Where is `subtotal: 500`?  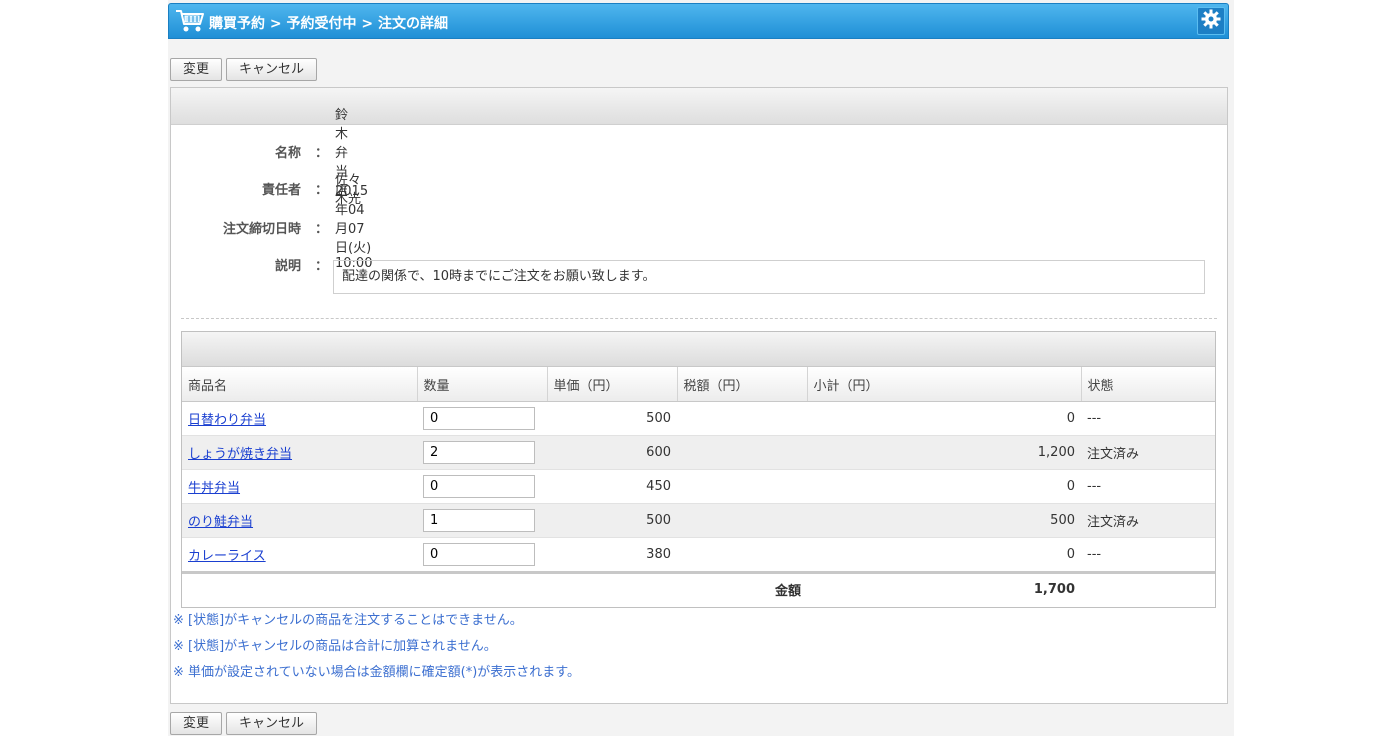 subtotal: 500 is located at coordinates (944, 520).